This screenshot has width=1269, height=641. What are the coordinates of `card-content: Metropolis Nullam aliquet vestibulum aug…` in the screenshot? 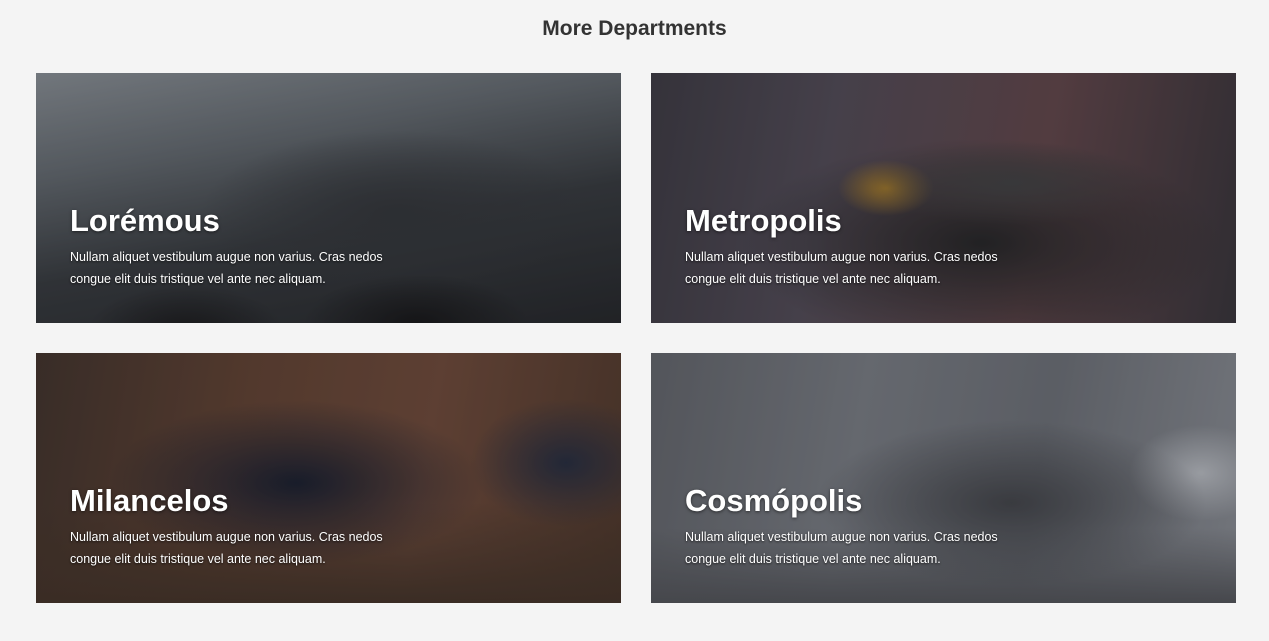 It's located at (855, 246).